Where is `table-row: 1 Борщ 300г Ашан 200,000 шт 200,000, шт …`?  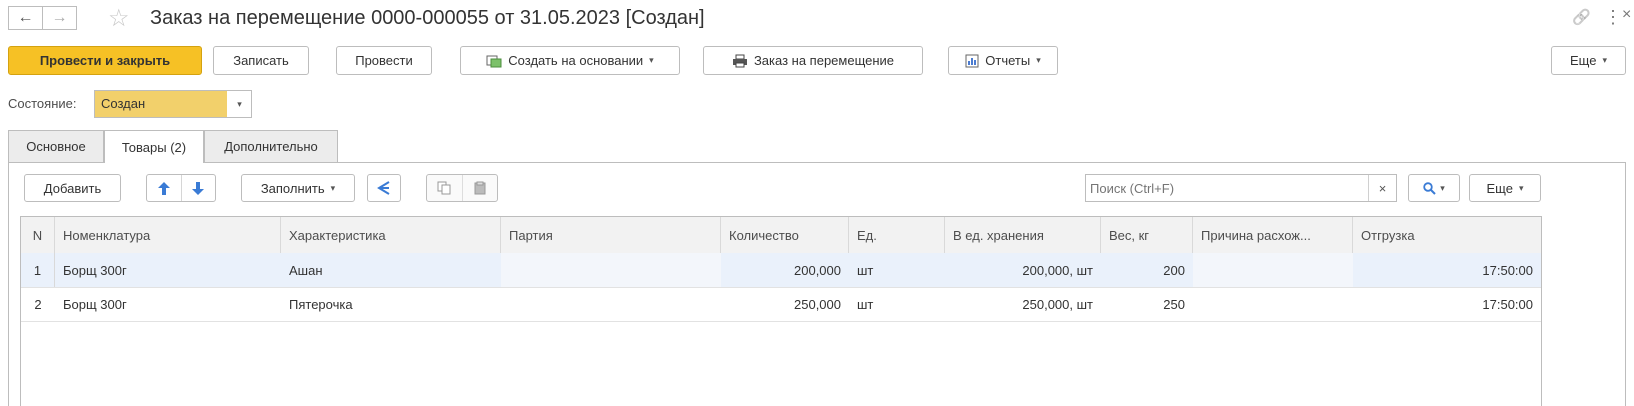 table-row: 1 Борщ 300г Ашан 200,000 шт 200,000, шт … is located at coordinates (781, 270).